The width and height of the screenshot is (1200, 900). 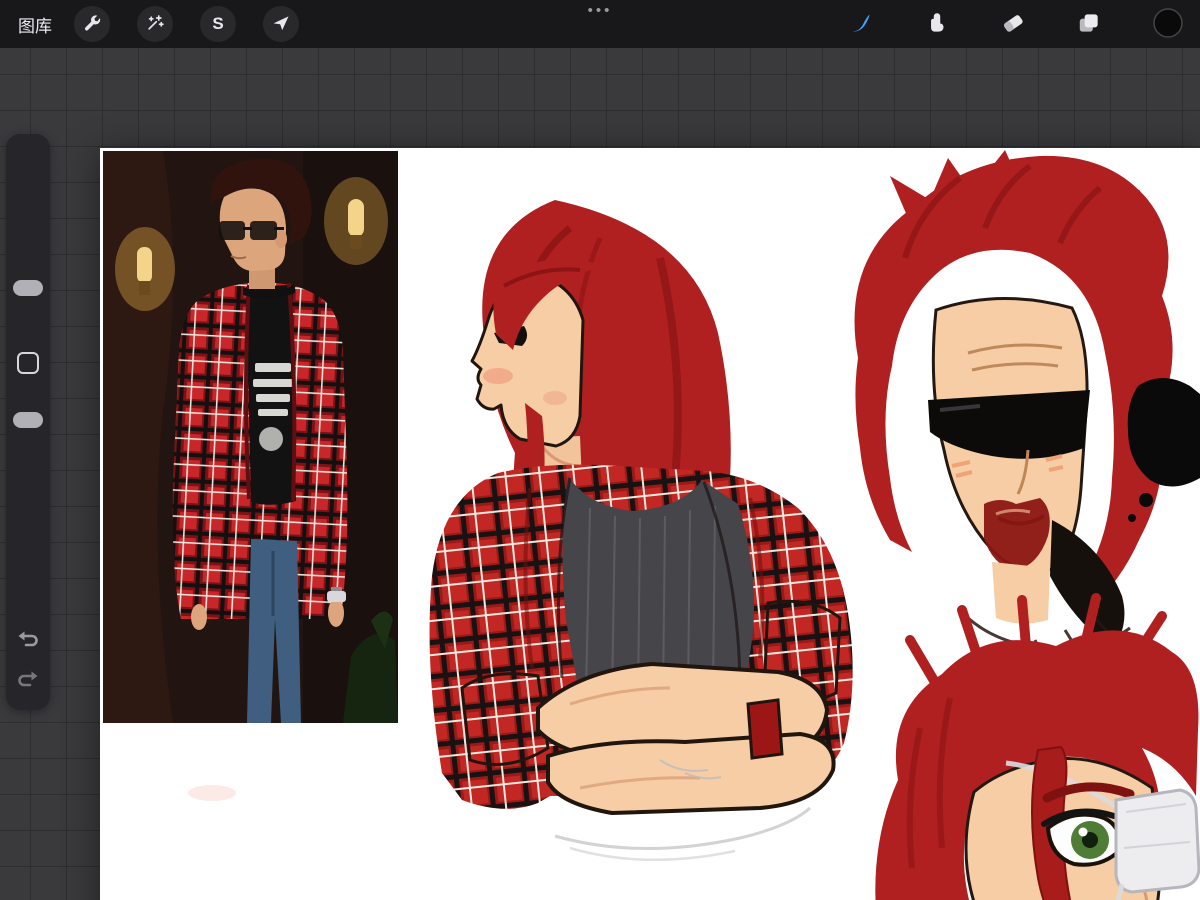 What do you see at coordinates (1037, 746) in the screenshot?
I see `eyepatch-figure-sketch` at bounding box center [1037, 746].